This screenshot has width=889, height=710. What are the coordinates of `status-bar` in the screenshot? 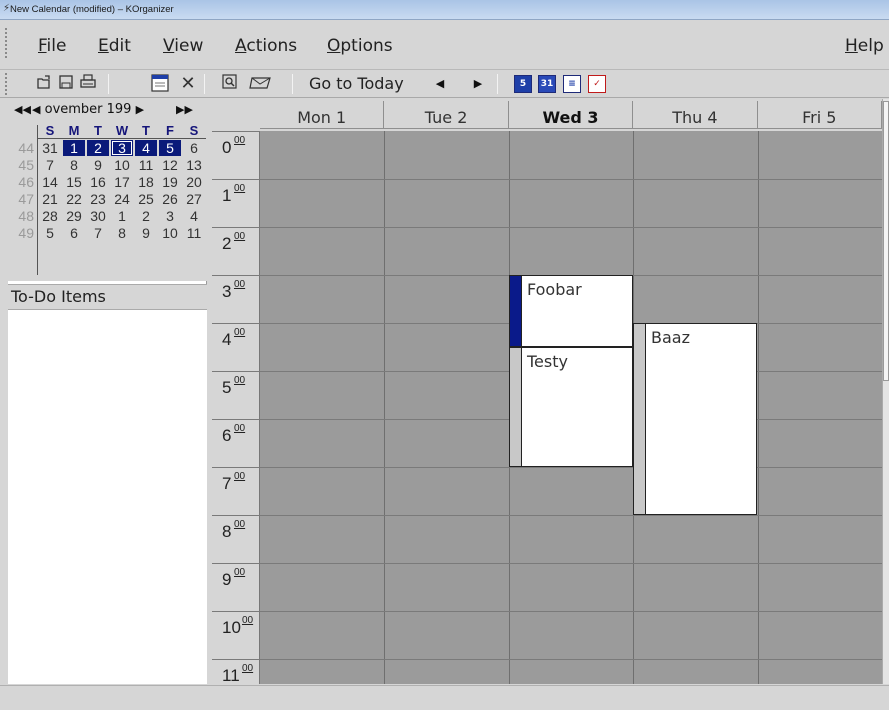 It's located at (444, 697).